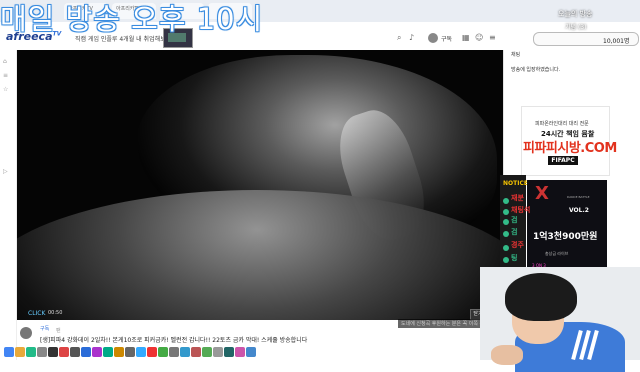 This screenshot has width=640, height=372. I want to click on user-name: 구독, so click(446, 38).